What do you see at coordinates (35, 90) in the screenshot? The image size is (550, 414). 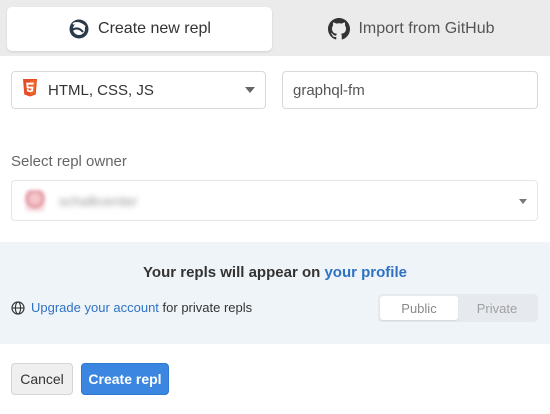 I see `html5-icon` at bounding box center [35, 90].